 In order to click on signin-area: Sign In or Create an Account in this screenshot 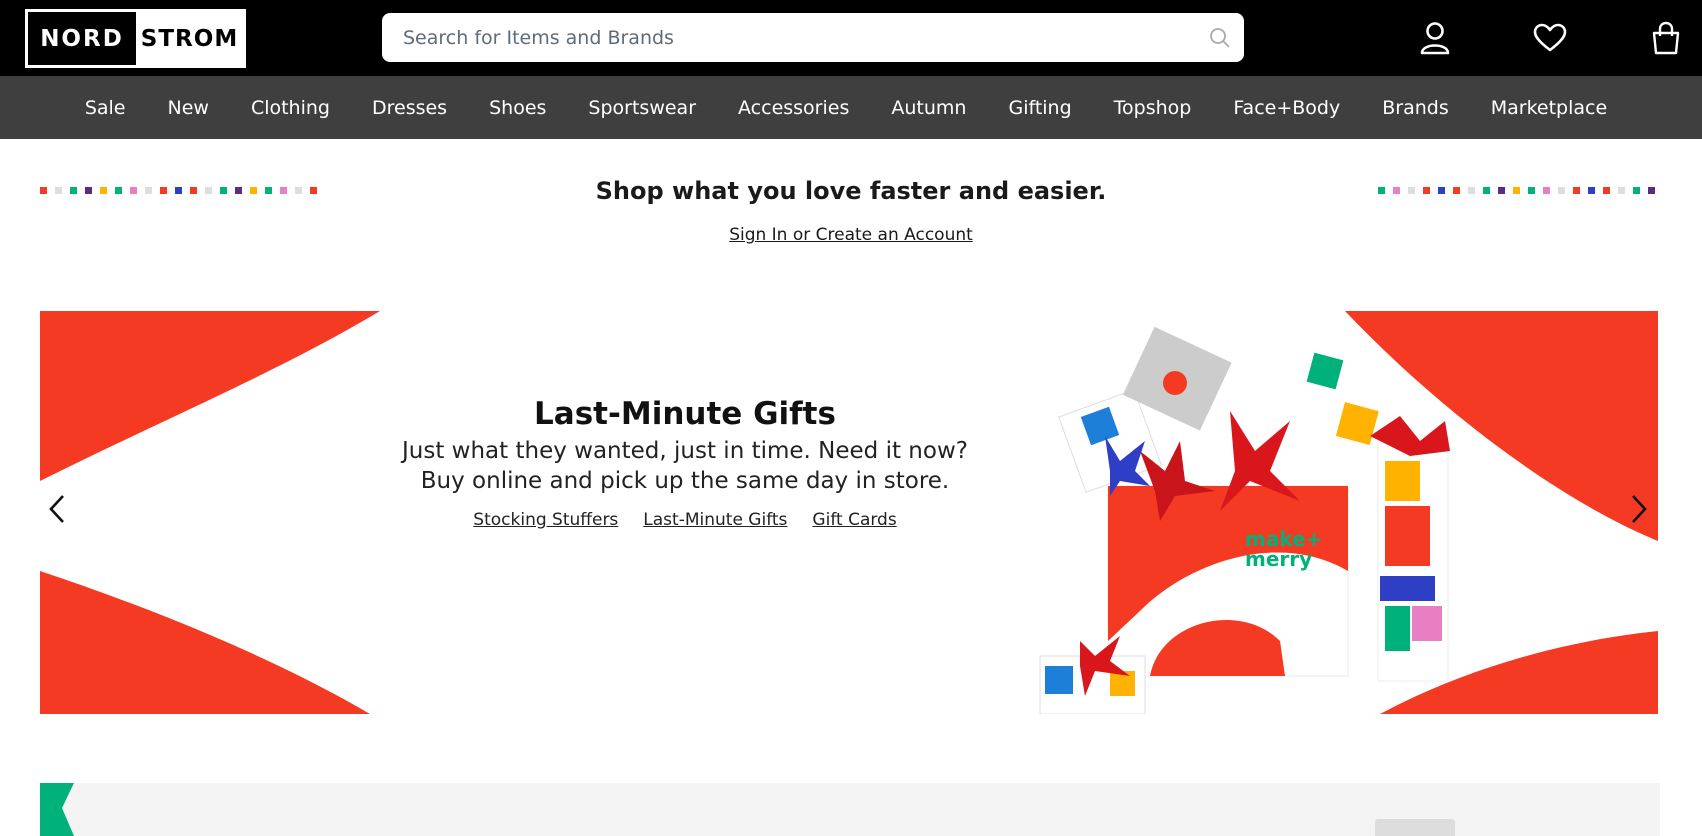, I will do `click(851, 235)`.